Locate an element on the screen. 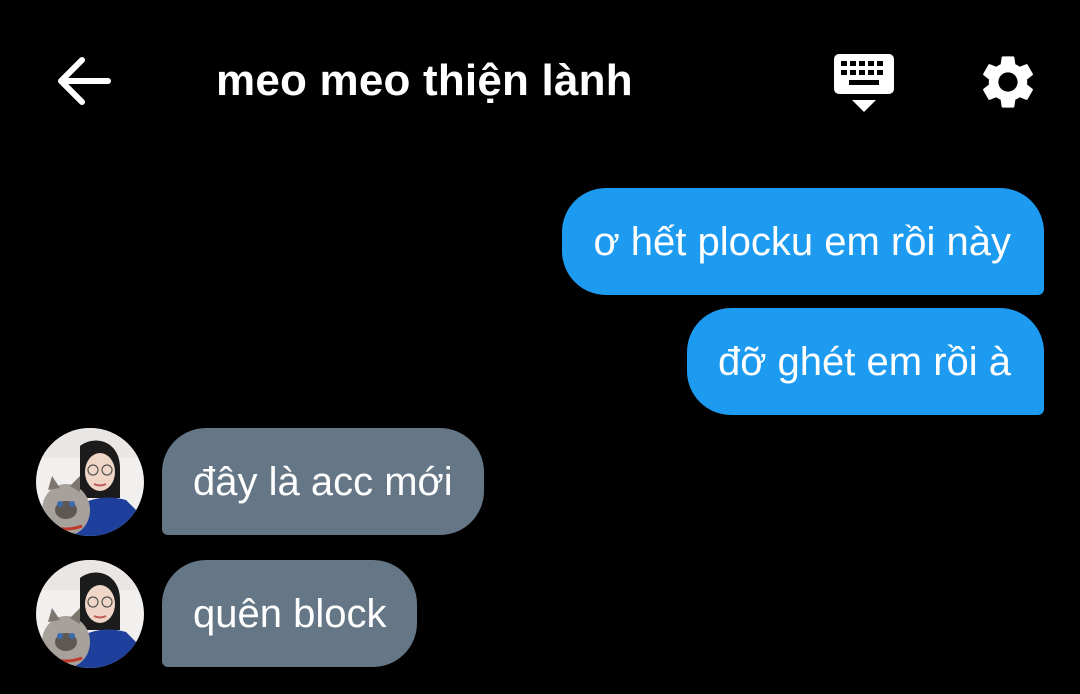  back-button is located at coordinates (83, 81).